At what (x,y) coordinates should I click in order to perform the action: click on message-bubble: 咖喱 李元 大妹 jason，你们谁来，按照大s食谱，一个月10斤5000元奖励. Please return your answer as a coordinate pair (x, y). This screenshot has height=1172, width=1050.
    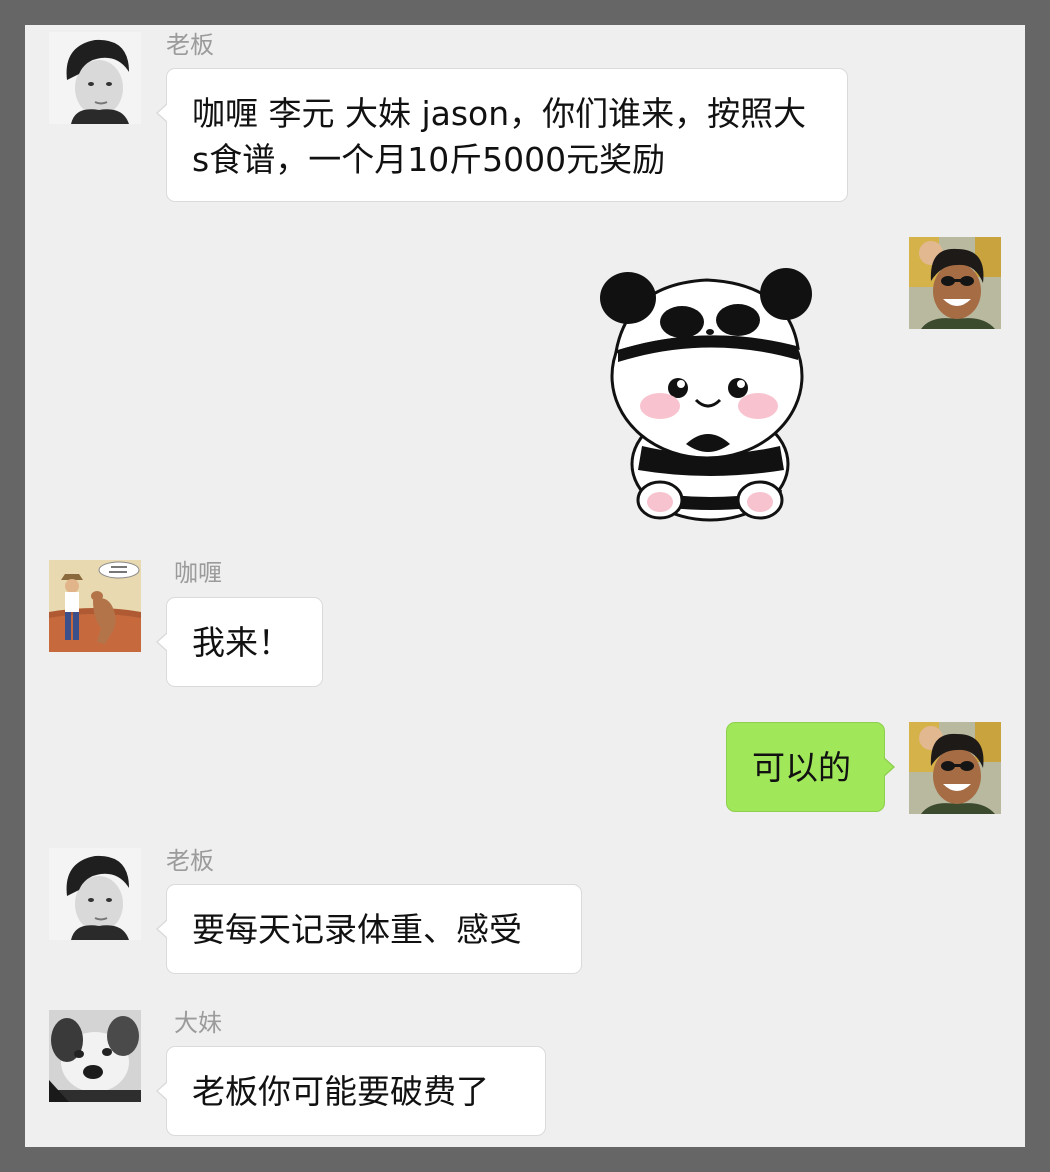
    Looking at the image, I should click on (502, 135).